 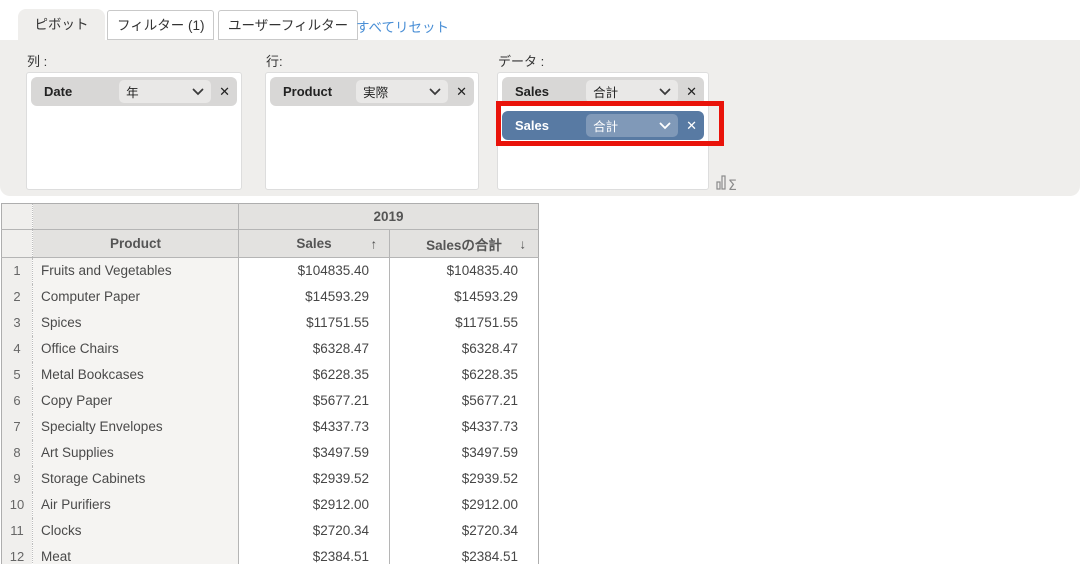 I want to click on table-row: 3 Spices $11751.55 $11751.55, so click(x=270, y=322).